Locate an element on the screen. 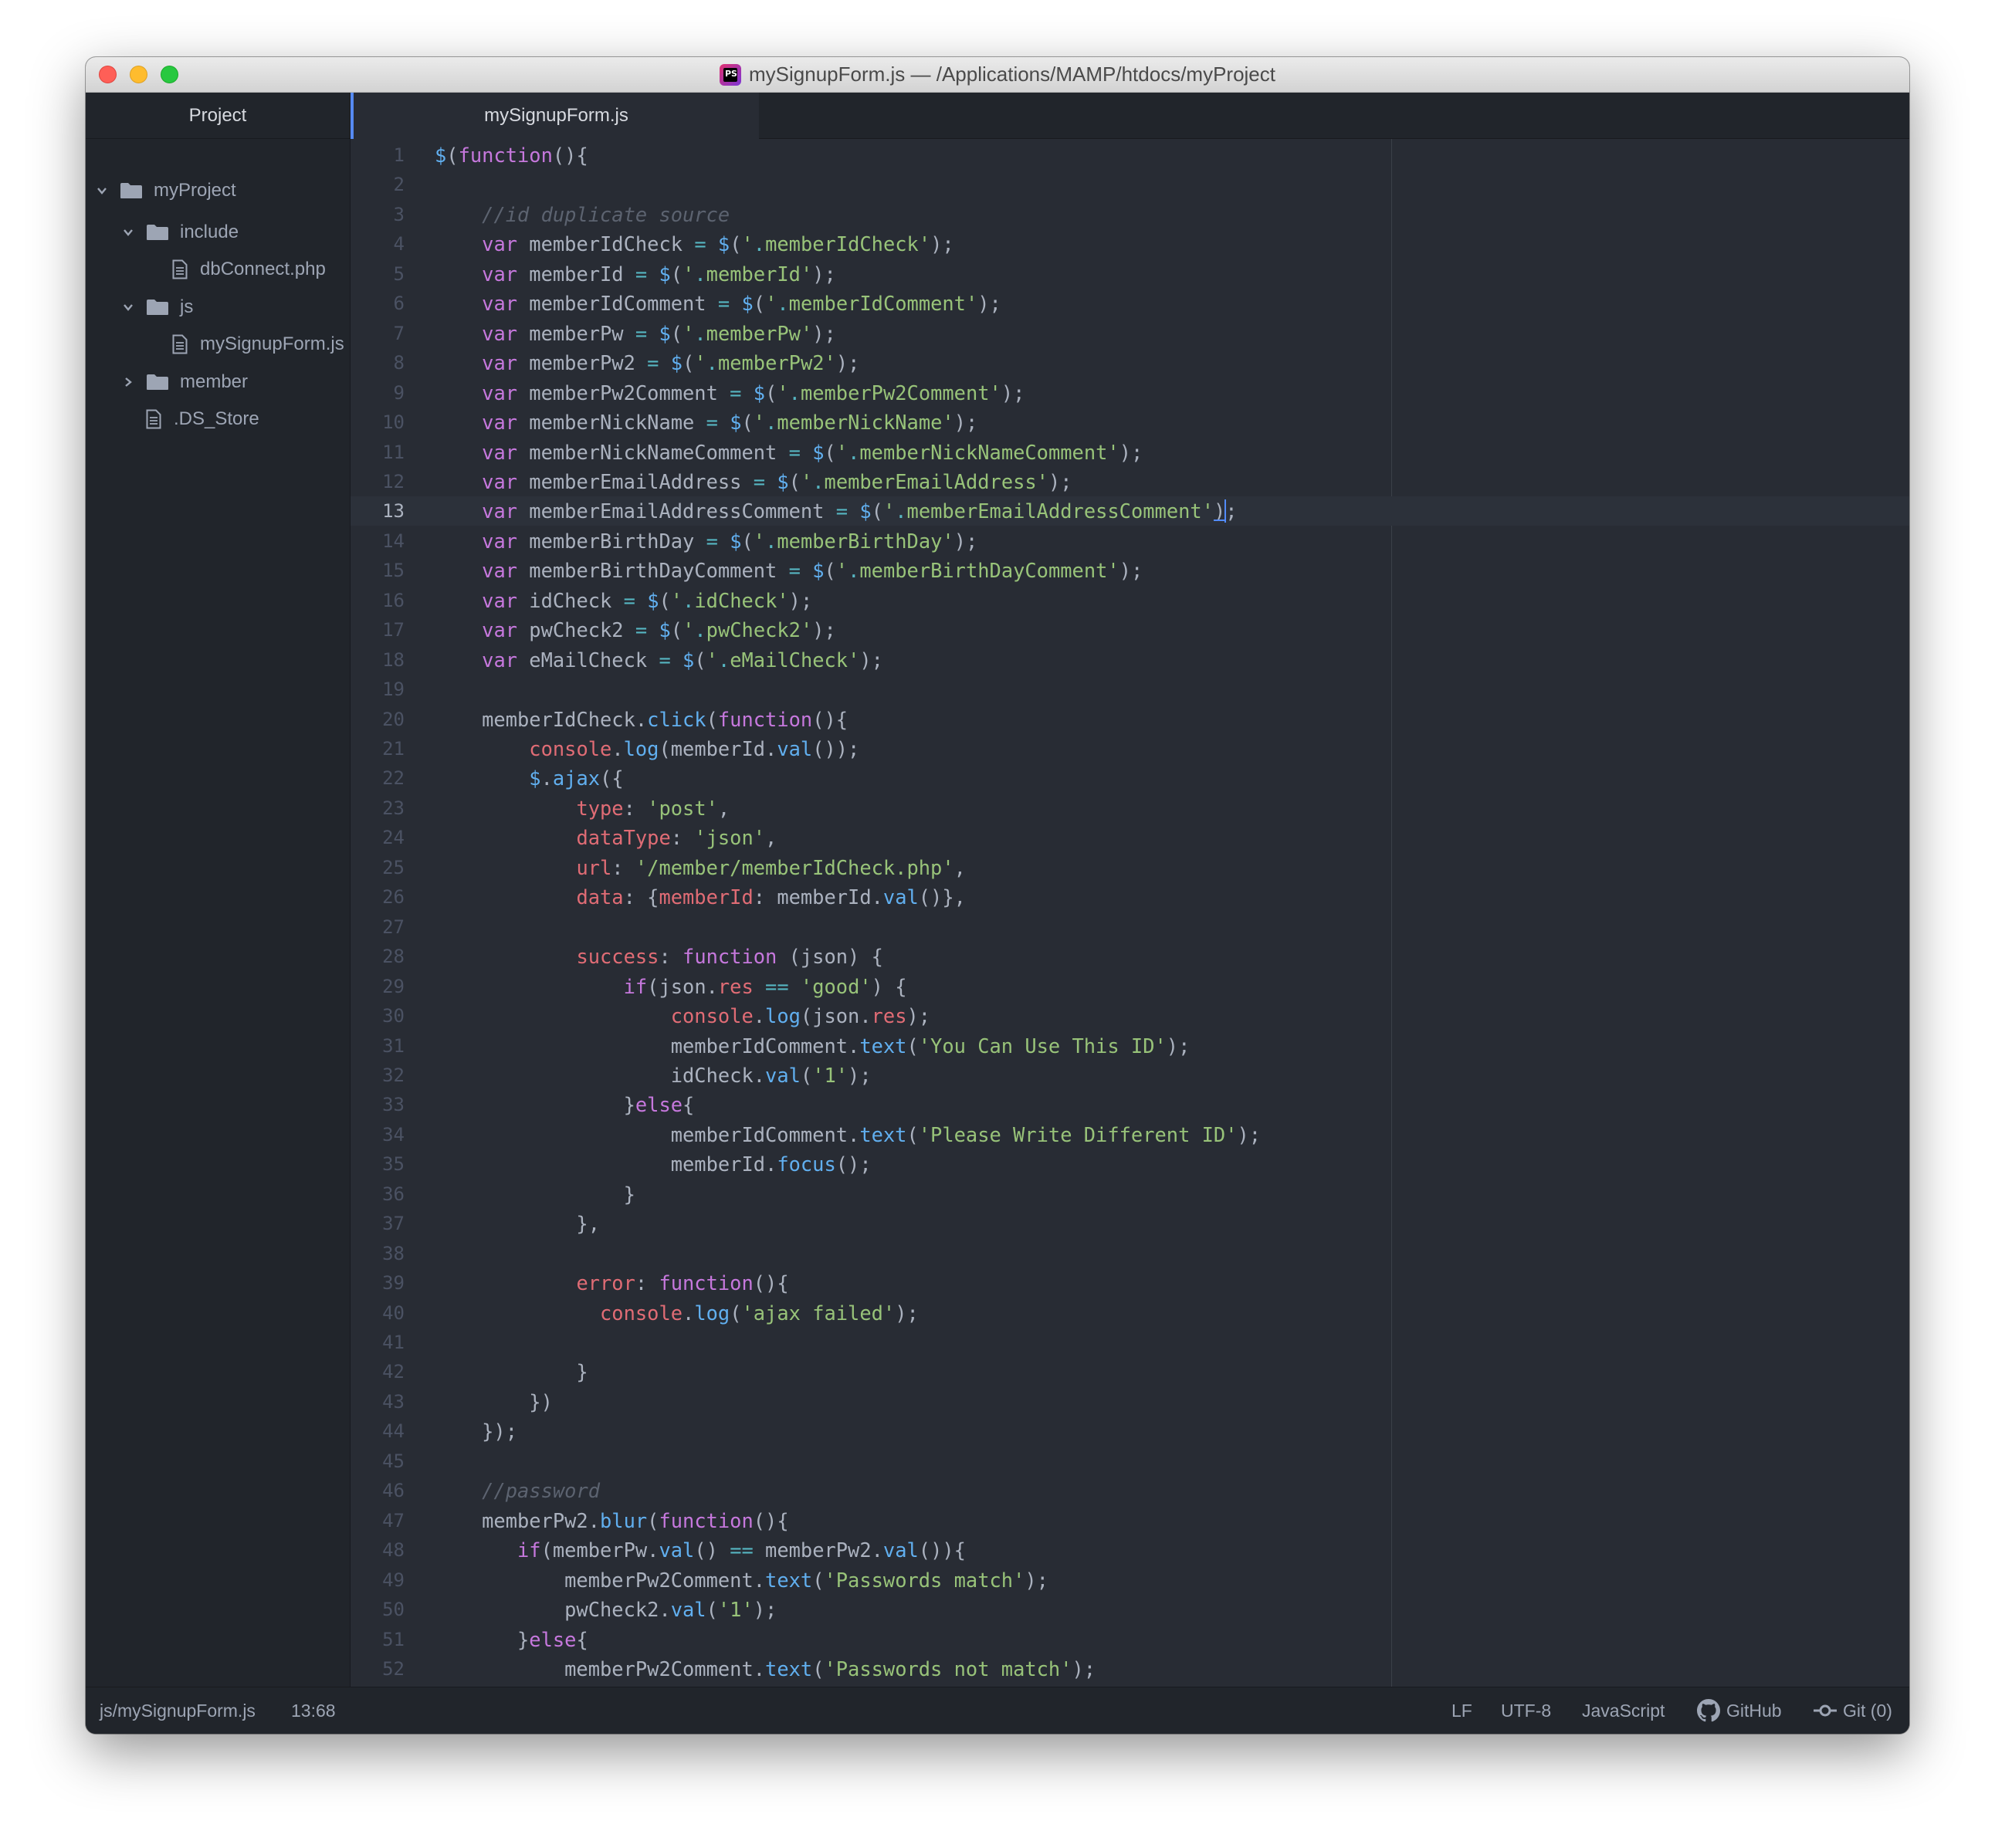  code-text: type: 'post', is located at coordinates (582, 808).